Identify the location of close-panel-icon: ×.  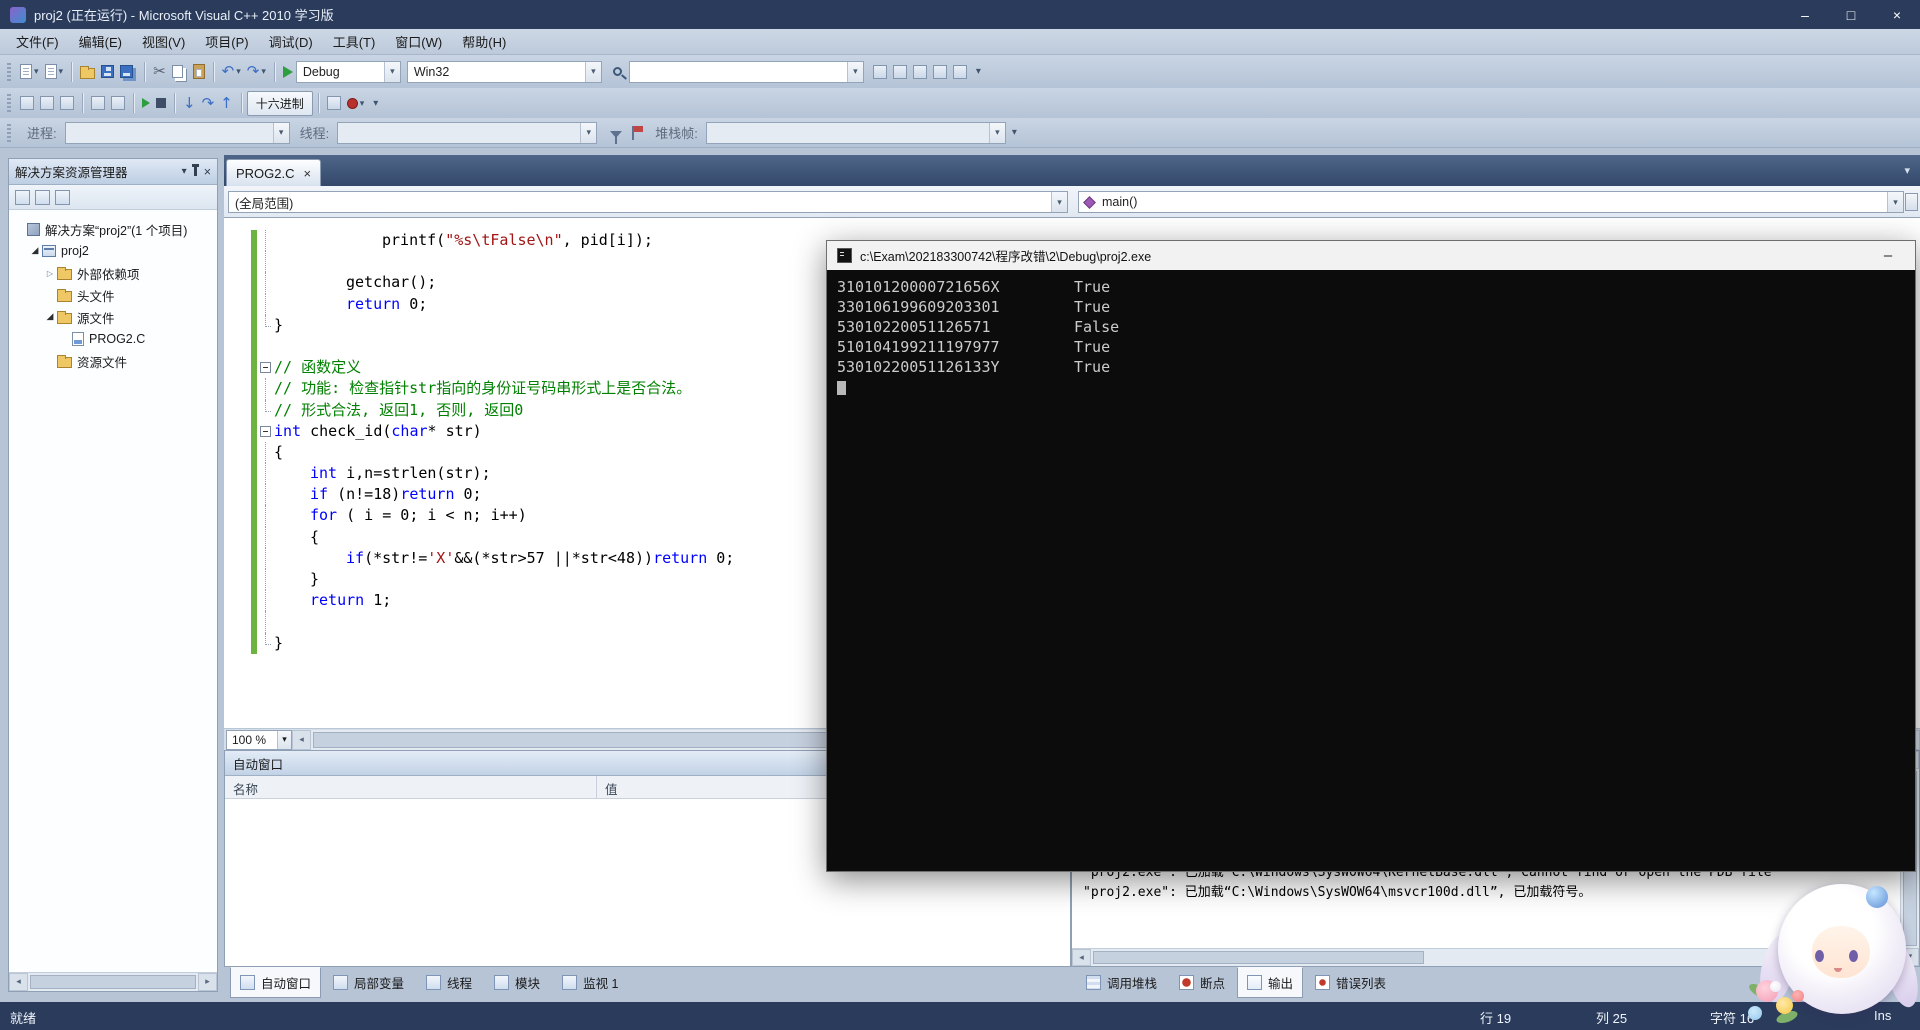
(207, 172).